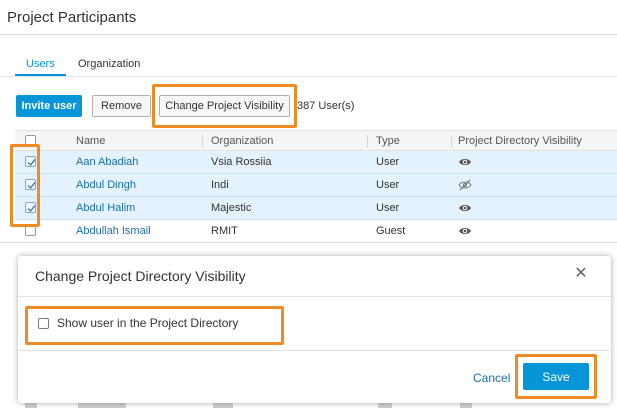  Describe the element at coordinates (491, 378) in the screenshot. I see `cancel-button: Cancel` at that location.